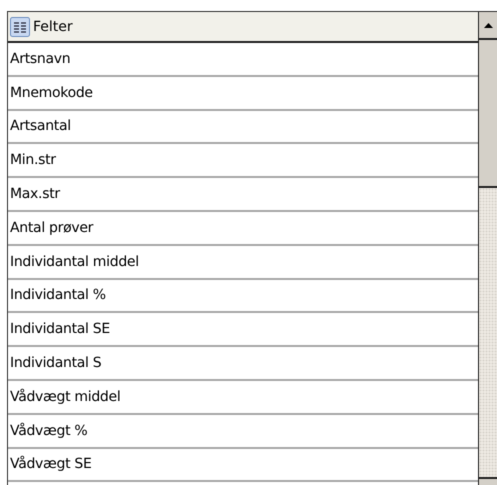 The width and height of the screenshot is (497, 485). What do you see at coordinates (243, 195) in the screenshot?
I see `list-item: Max.str` at bounding box center [243, 195].